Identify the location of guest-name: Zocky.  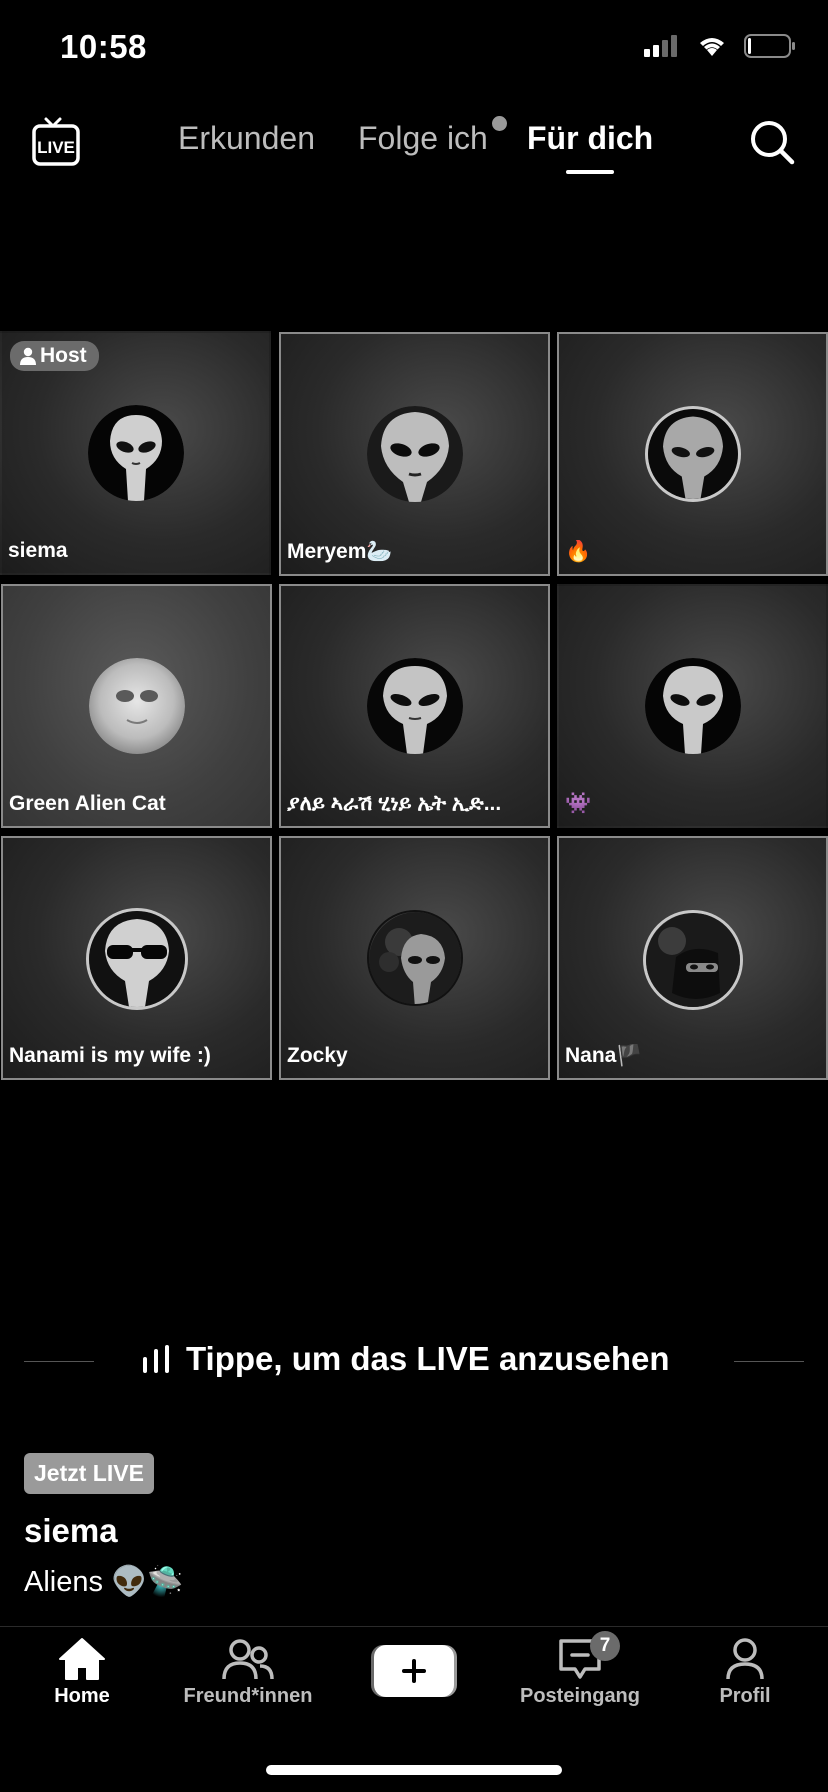
(317, 1055).